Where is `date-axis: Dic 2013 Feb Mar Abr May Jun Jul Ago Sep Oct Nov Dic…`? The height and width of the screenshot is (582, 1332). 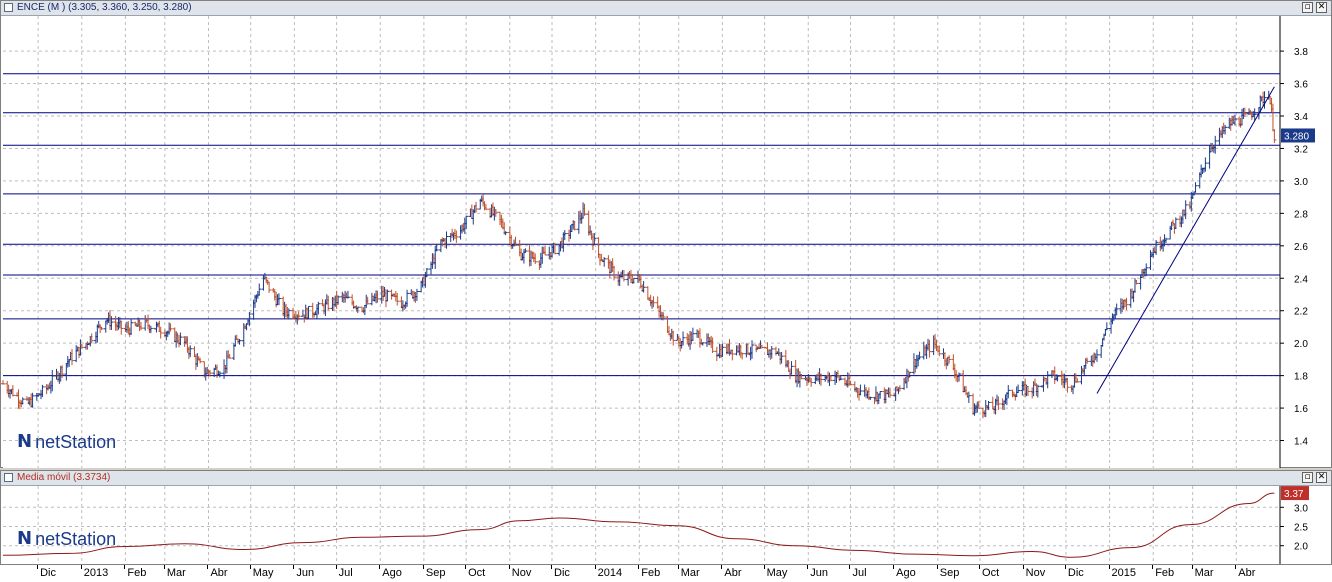 date-axis: Dic 2013 Feb Mar Abr May Jun Jul Ago Sep Oct Nov Dic… is located at coordinates (666, 573).